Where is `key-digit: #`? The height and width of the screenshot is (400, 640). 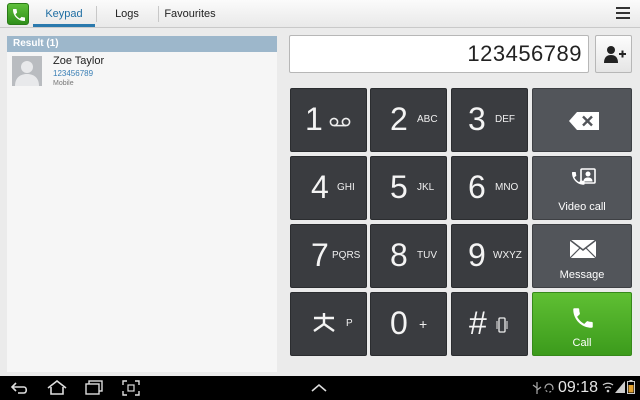
key-digit: # is located at coordinates (478, 323).